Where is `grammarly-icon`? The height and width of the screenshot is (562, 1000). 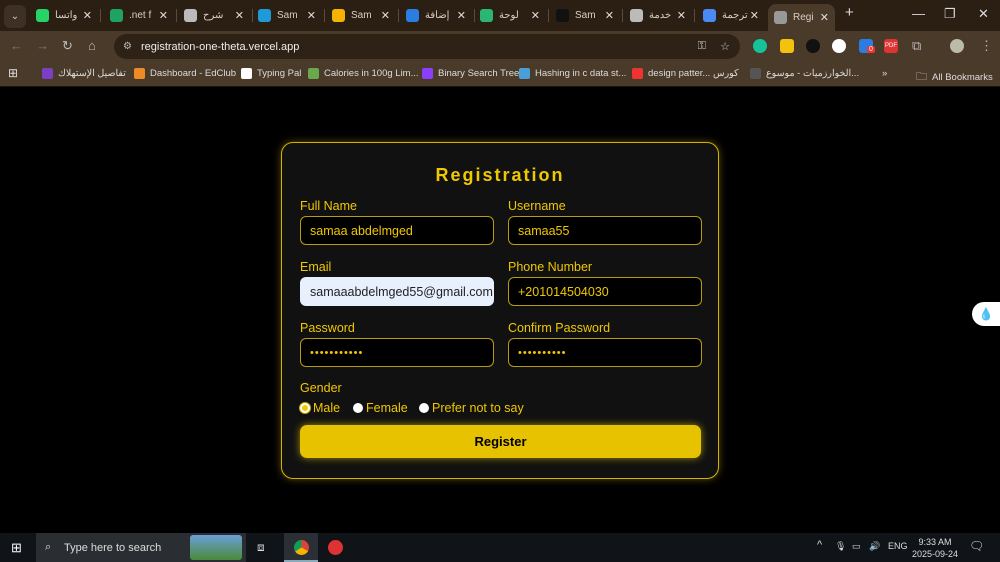
grammarly-icon is located at coordinates (760, 46).